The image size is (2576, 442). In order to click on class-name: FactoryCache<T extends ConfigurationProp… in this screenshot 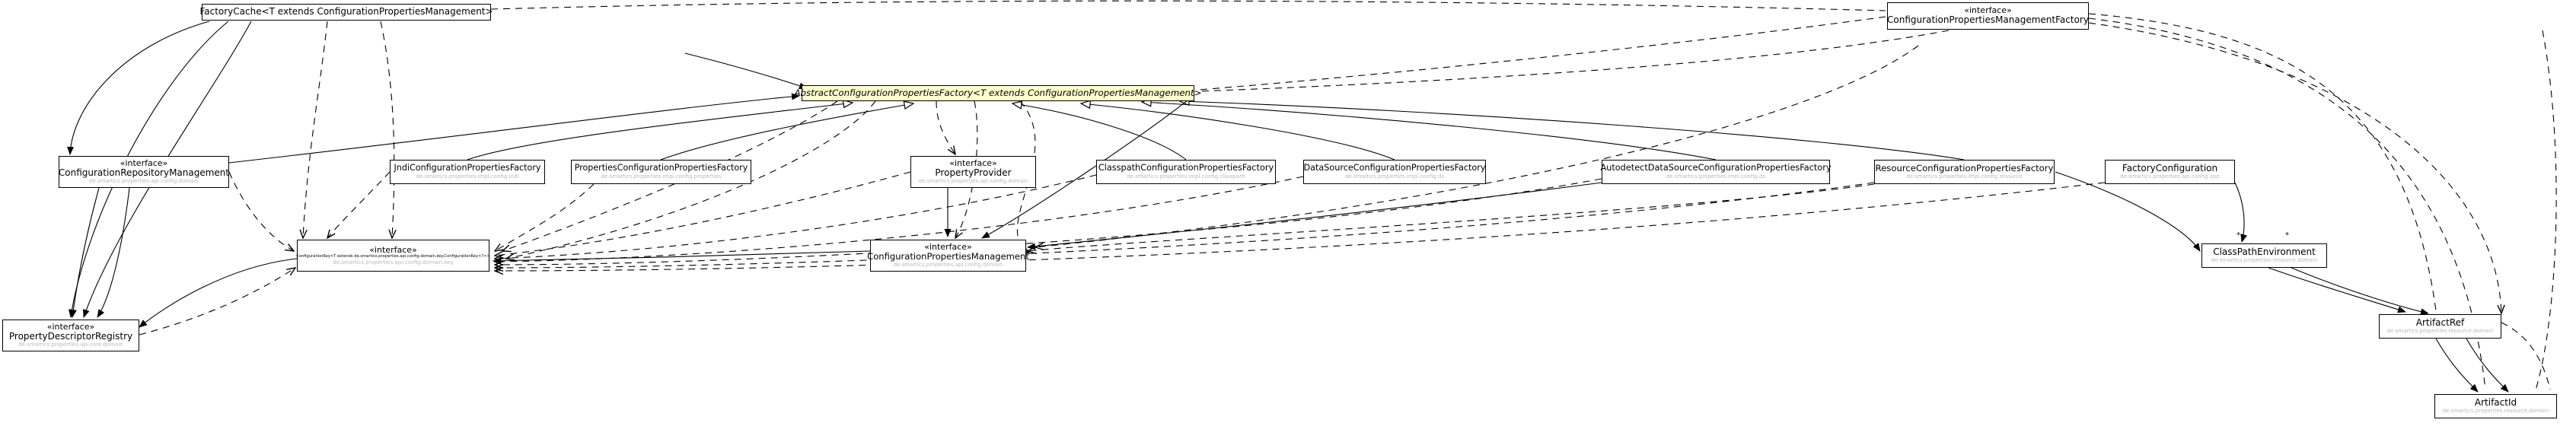, I will do `click(346, 11)`.